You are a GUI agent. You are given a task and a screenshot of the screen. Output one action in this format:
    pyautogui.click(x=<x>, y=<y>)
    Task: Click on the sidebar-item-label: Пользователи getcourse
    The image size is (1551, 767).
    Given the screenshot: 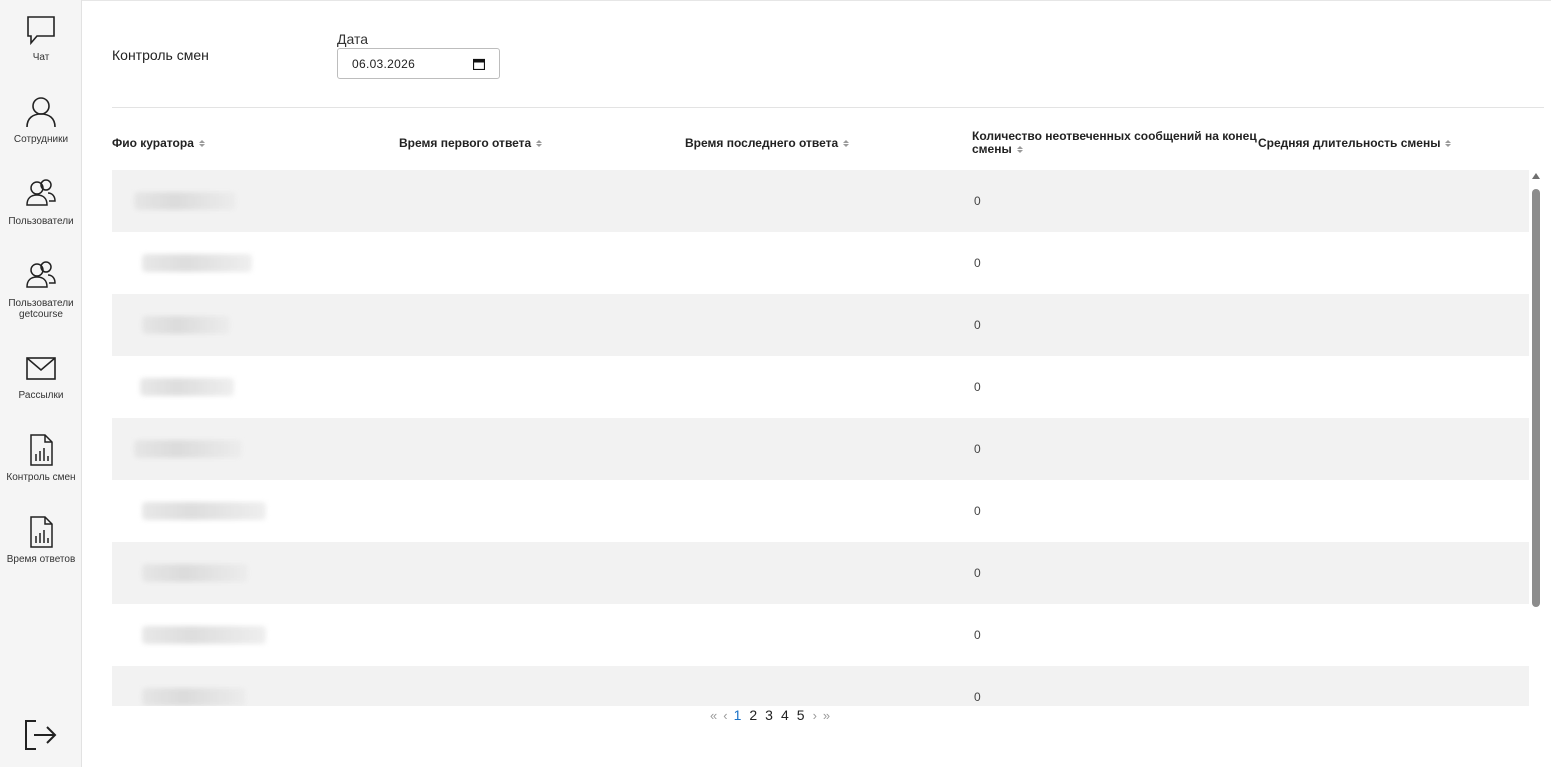 What is the action you would take?
    pyautogui.click(x=41, y=309)
    